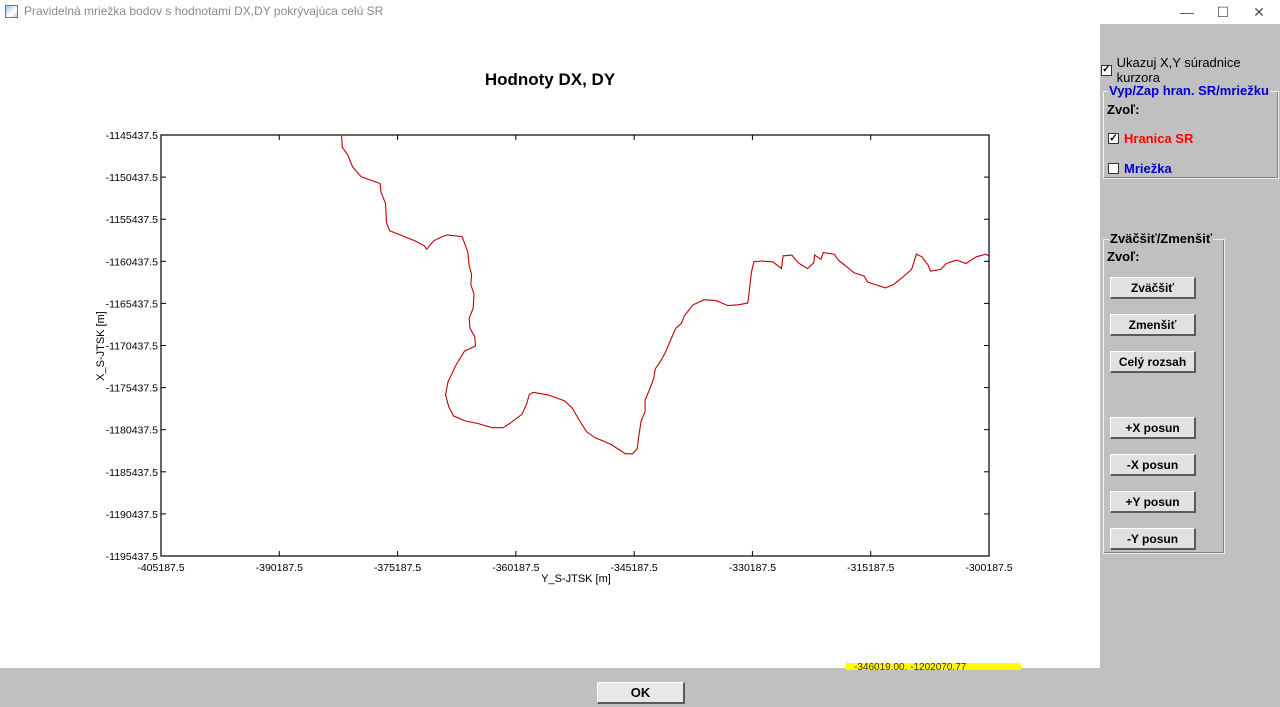 The width and height of the screenshot is (1280, 707). What do you see at coordinates (1153, 325) in the screenshot?
I see `zoom-out-button: Zmenšiť` at bounding box center [1153, 325].